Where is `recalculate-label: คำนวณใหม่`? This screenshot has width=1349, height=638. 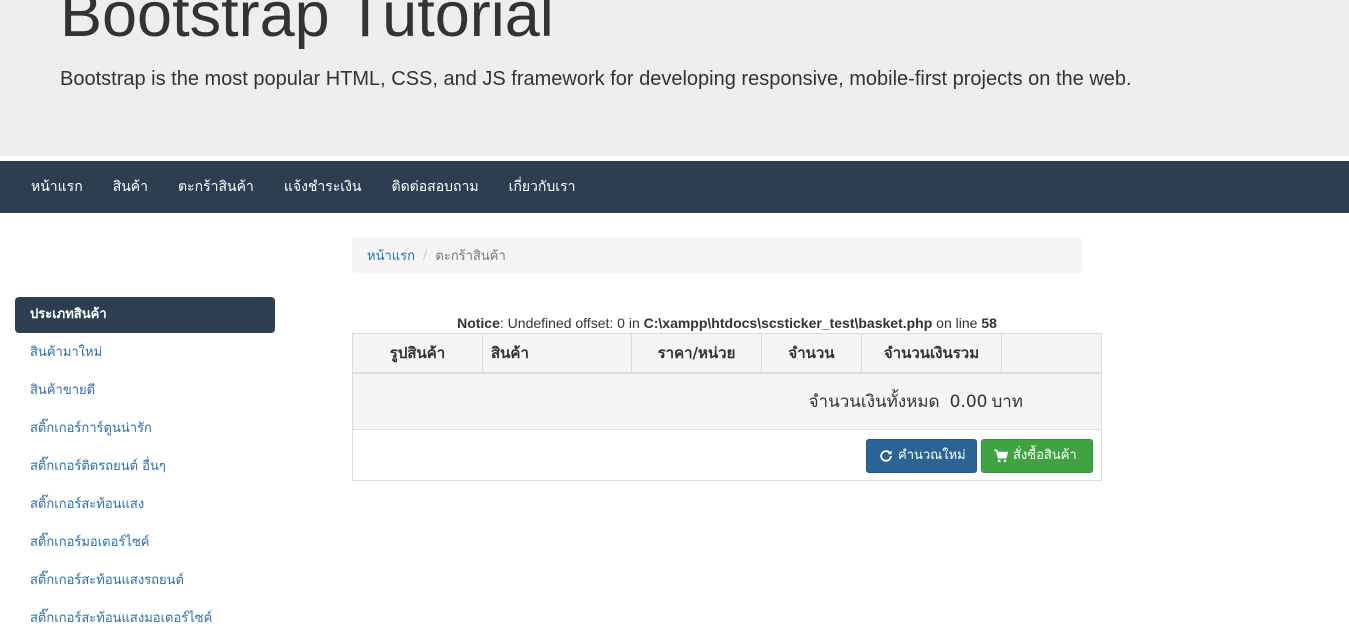 recalculate-label: คำนวณใหม่ is located at coordinates (932, 455).